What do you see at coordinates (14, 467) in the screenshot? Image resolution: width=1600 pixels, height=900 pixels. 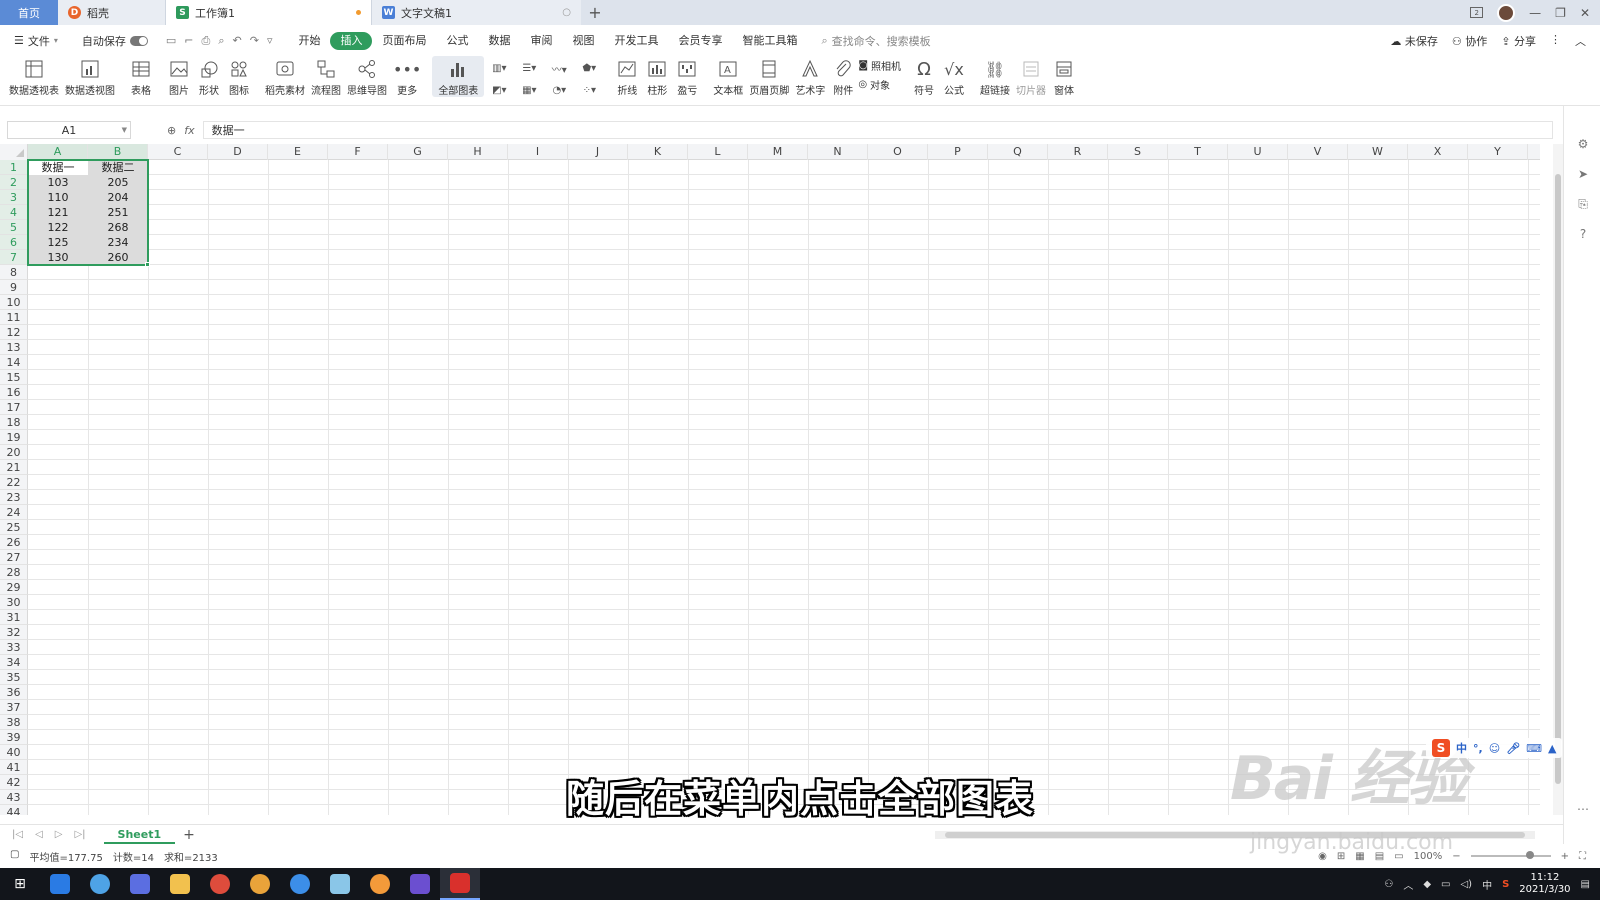 I see `row-header: 21` at bounding box center [14, 467].